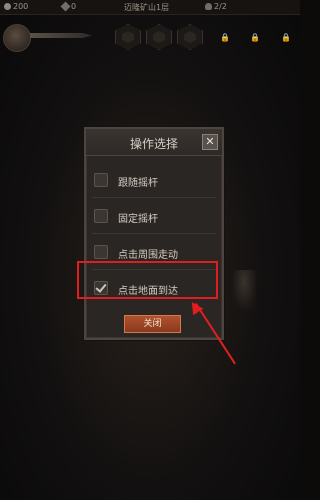 This screenshot has height=500, width=320. I want to click on checkbox-follow-joystick, so click(101, 180).